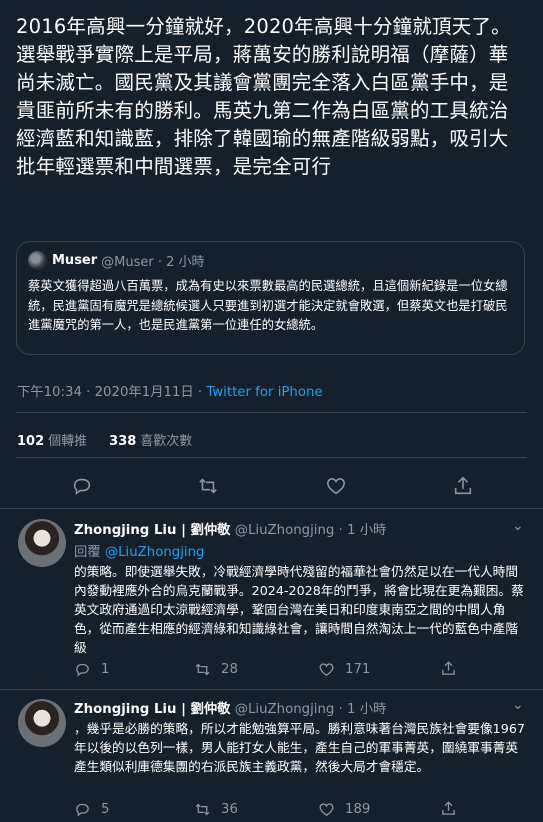 The height and width of the screenshot is (822, 543). Describe the element at coordinates (91, 809) in the screenshot. I see `reply-reply-button: 5` at that location.